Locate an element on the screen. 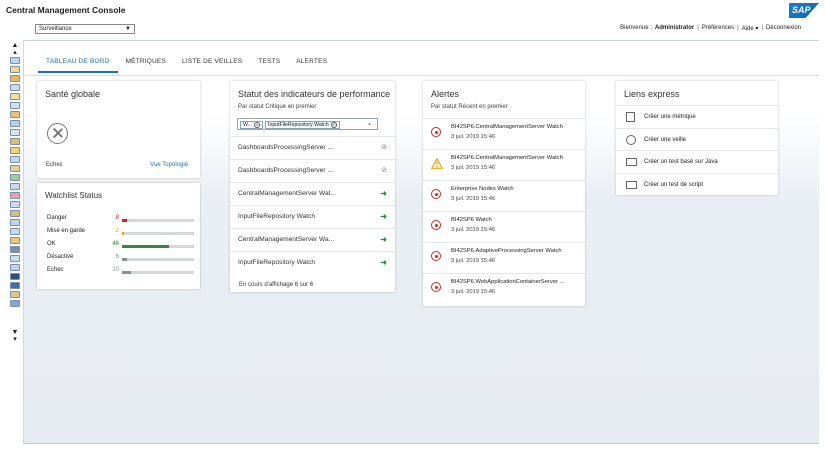 The height and width of the screenshot is (456, 825). toolbar-audit-icon is located at coordinates (15, 258).